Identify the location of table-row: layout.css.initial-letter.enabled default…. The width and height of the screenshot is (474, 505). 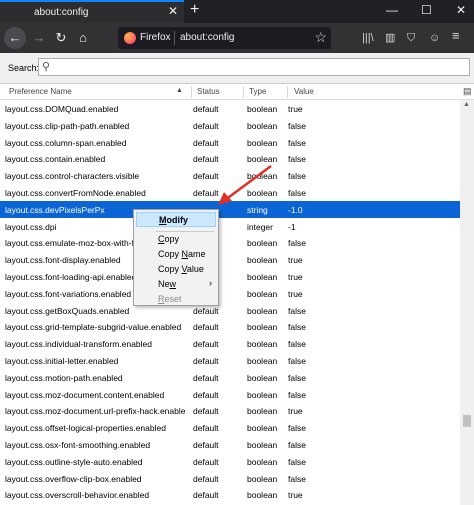
(230, 360).